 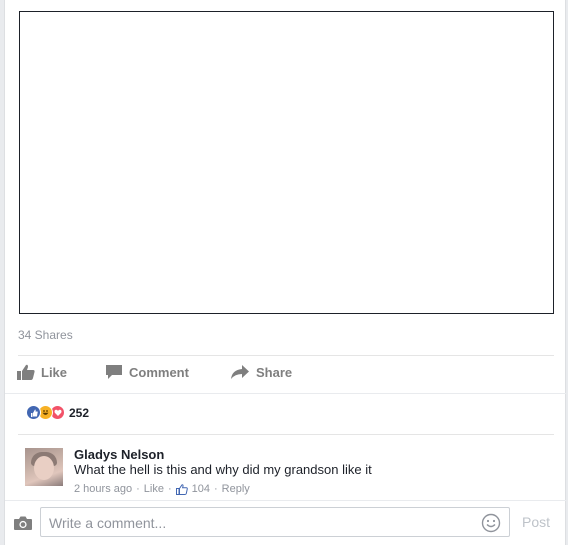 I want to click on comment-composer: Post, so click(x=286, y=523).